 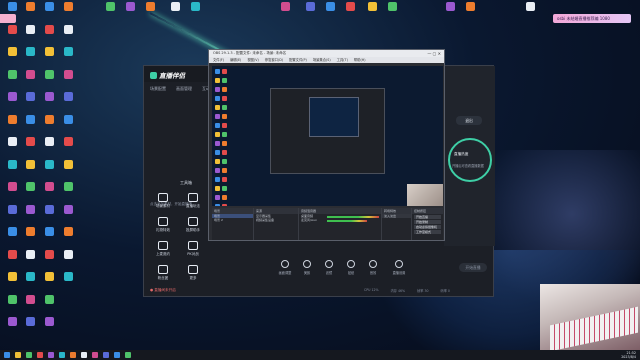 I want to click on obs-control-button: 开始录制, so click(x=427, y=222).